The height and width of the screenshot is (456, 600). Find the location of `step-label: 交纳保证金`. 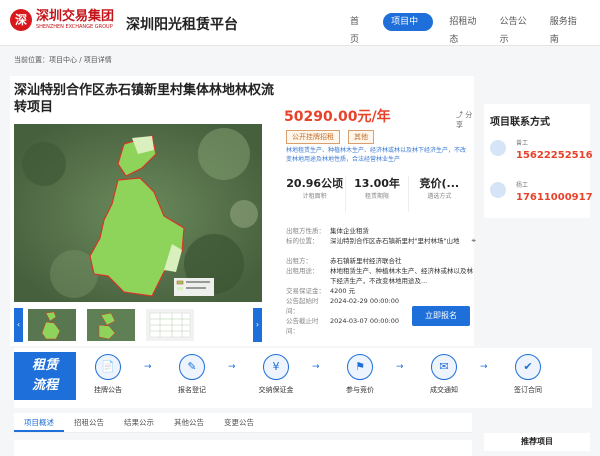

step-label: 交纳保证金 is located at coordinates (276, 390).